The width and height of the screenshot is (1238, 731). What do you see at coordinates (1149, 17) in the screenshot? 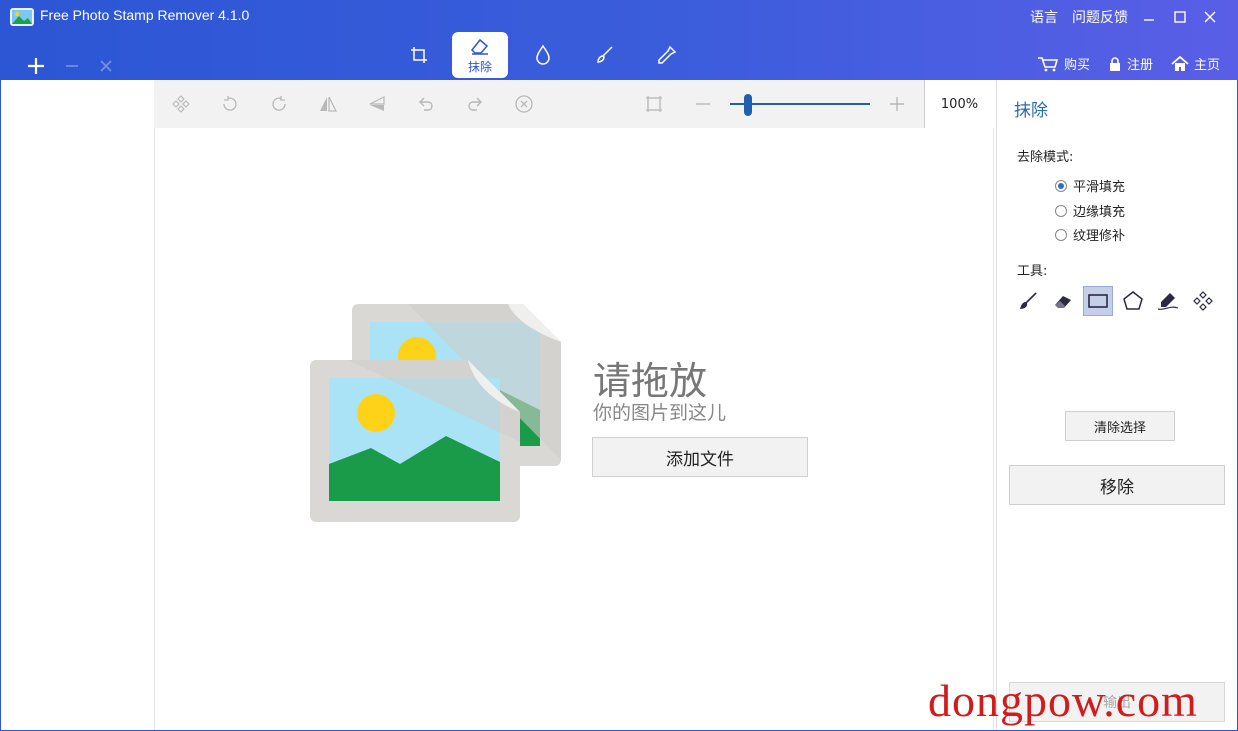
I see `minimize-icon` at bounding box center [1149, 17].